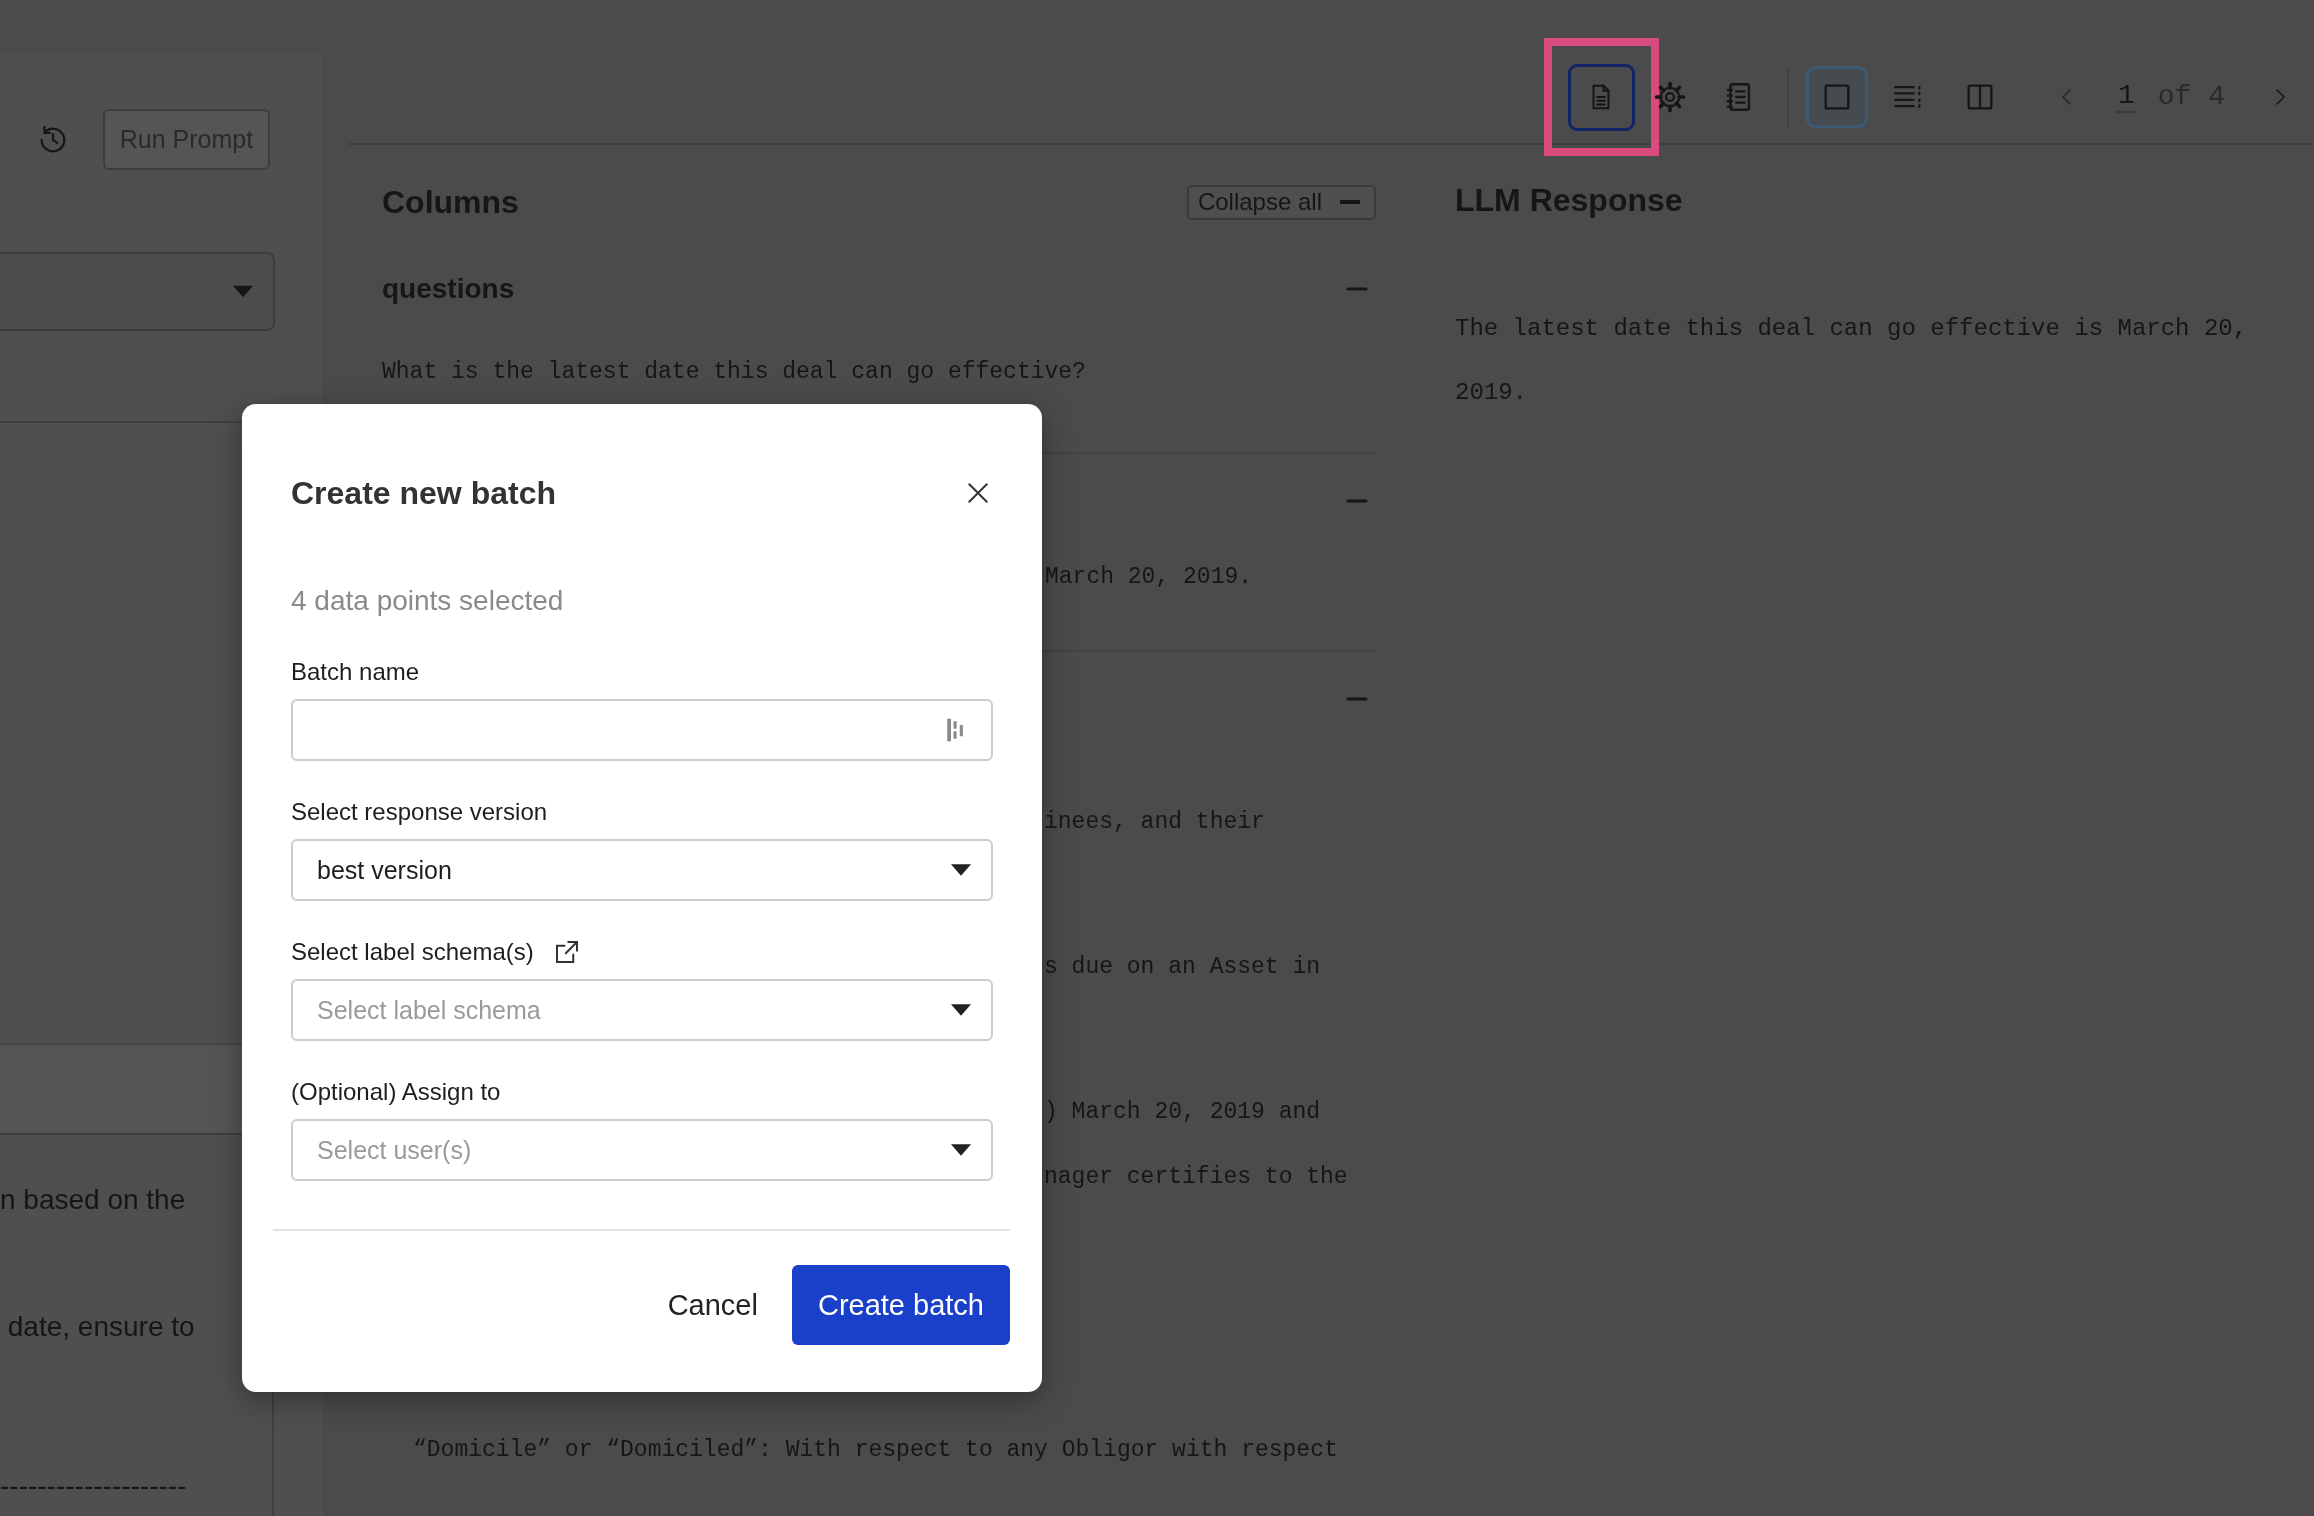 This screenshot has height=1516, width=2314. I want to click on input-field, so click(642, 730).